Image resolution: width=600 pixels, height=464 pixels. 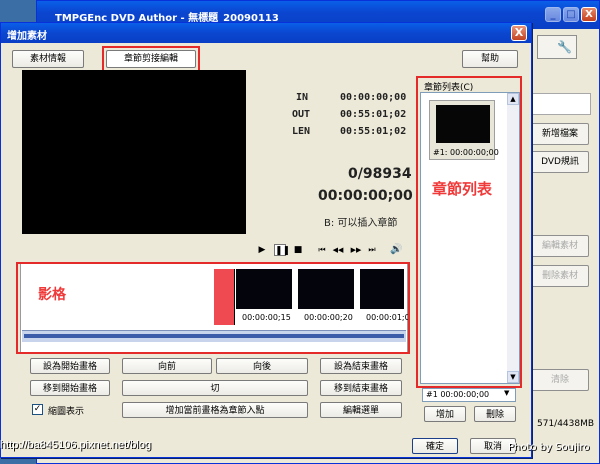 I want to click on zoom-display-label: 縮圖表示, so click(x=66, y=412).